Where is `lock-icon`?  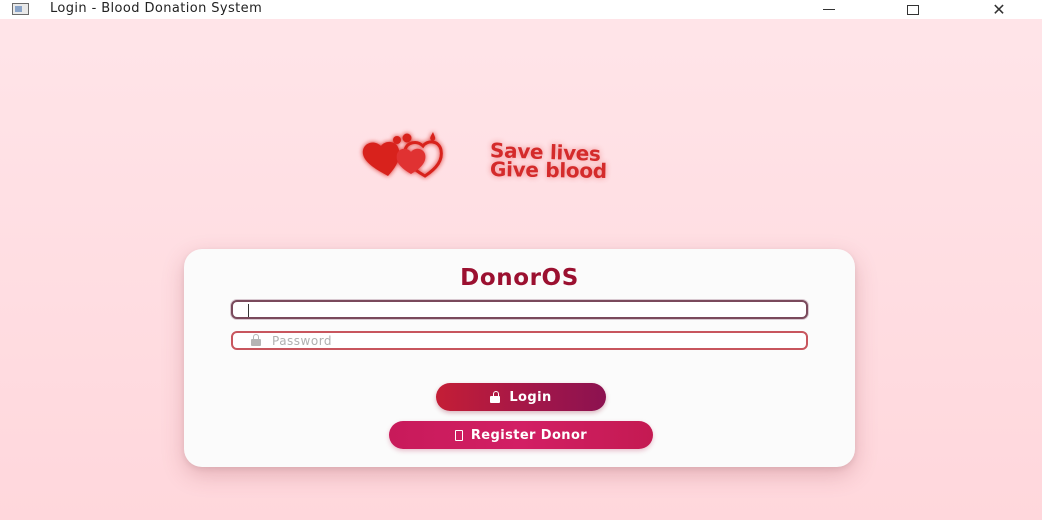 lock-icon is located at coordinates (256, 339).